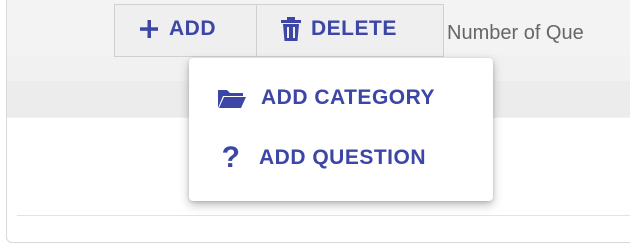 The width and height of the screenshot is (630, 243). I want to click on menu-item-label: ADD QUESTION, so click(343, 157).